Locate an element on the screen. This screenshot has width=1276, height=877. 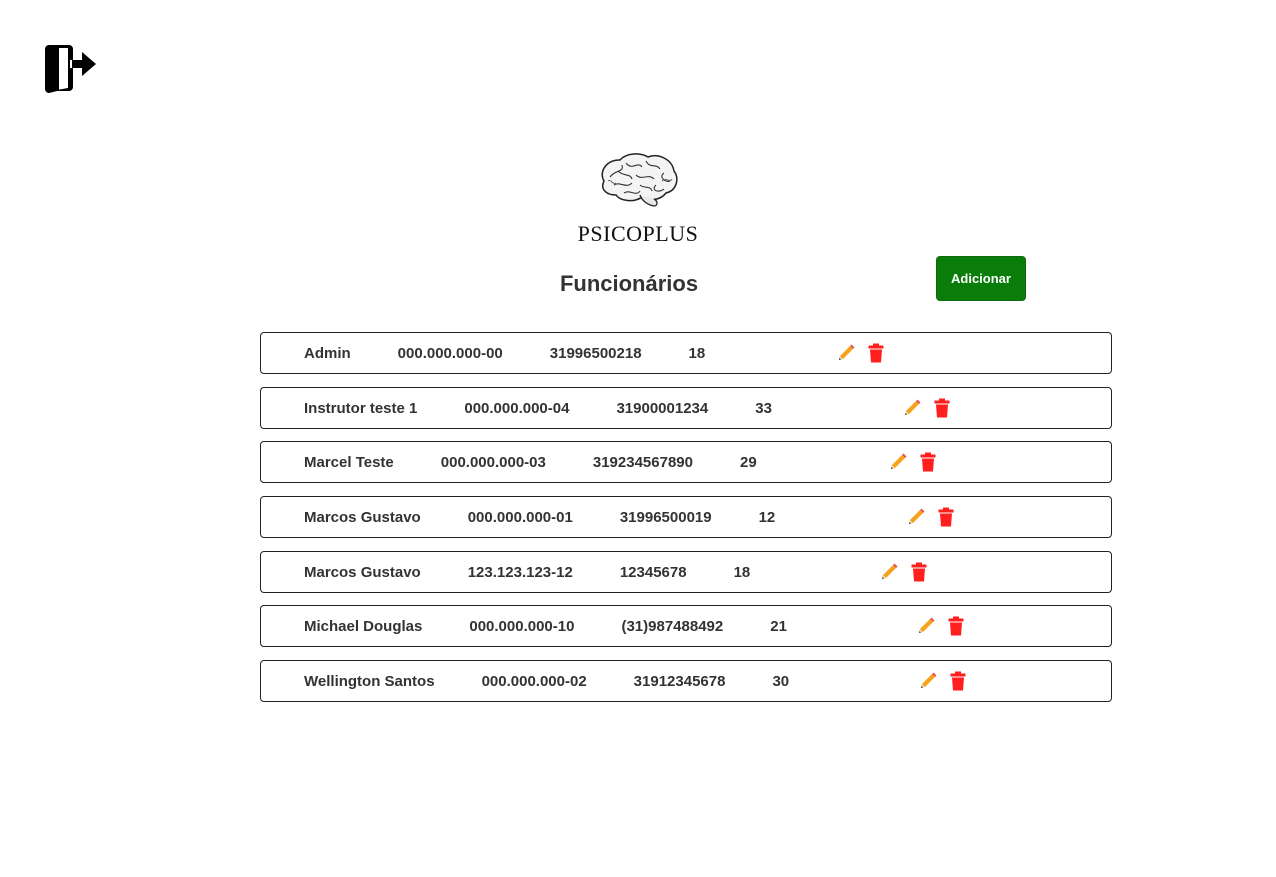
employee-name: Michael Douglas is located at coordinates (363, 626).